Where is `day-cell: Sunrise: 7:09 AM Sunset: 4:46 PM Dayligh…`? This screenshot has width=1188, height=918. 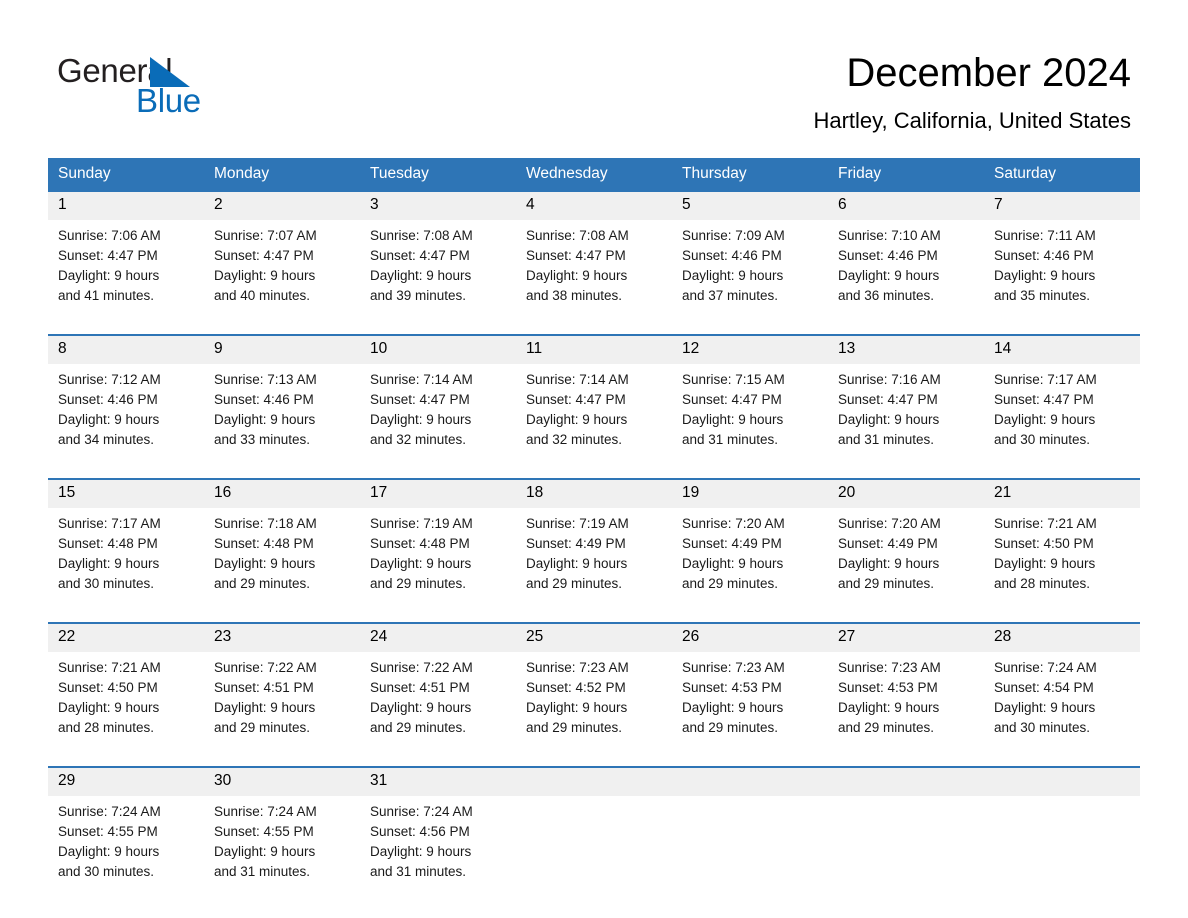 day-cell: Sunrise: 7:09 AM Sunset: 4:46 PM Dayligh… is located at coordinates (750, 277).